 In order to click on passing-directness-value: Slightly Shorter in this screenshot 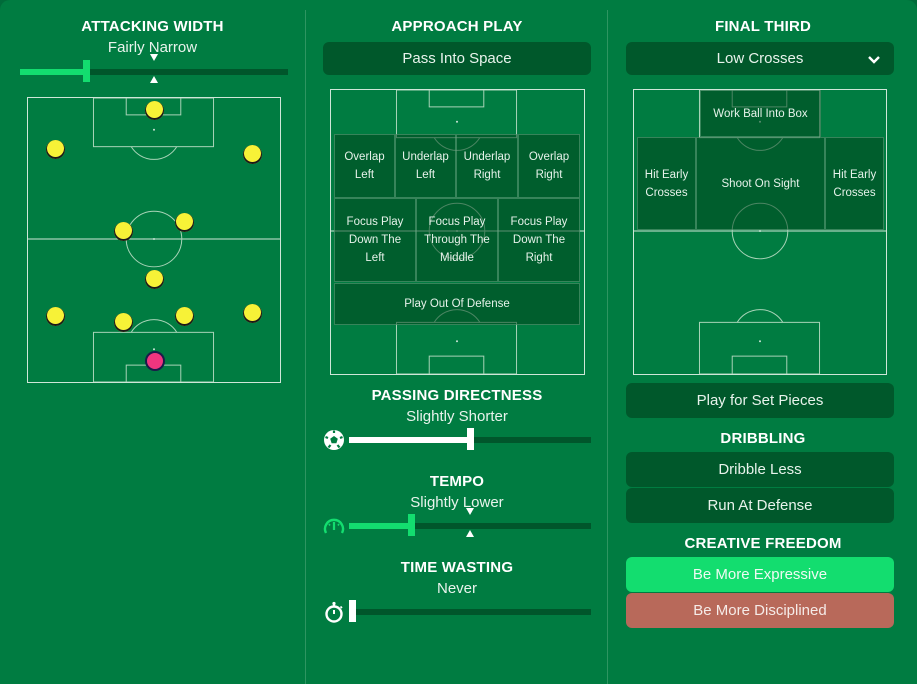, I will do `click(457, 416)`.